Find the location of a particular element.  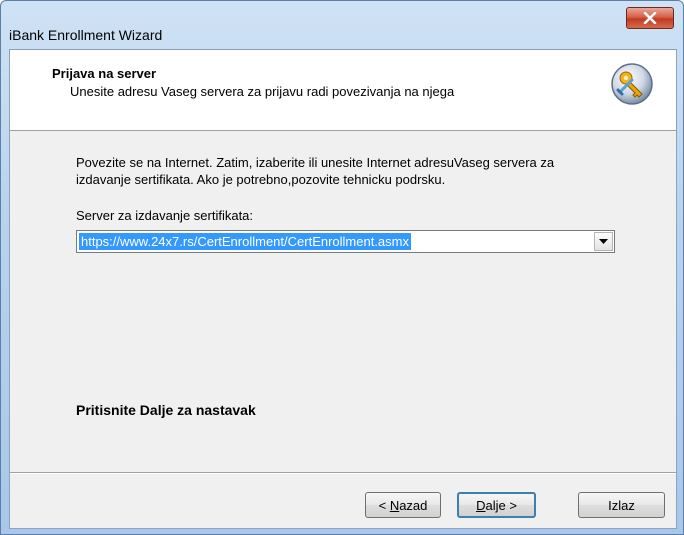

continue-hint: Pritisnite Dalje za nastavak is located at coordinates (166, 410).